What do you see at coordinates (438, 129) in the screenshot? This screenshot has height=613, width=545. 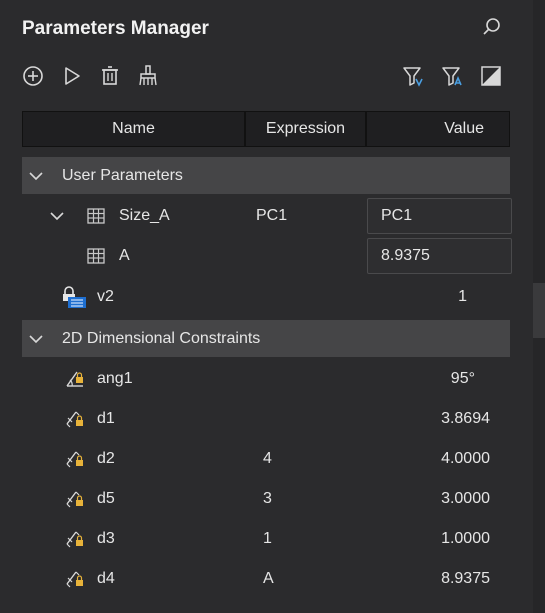 I see `column-header-value: Value` at bounding box center [438, 129].